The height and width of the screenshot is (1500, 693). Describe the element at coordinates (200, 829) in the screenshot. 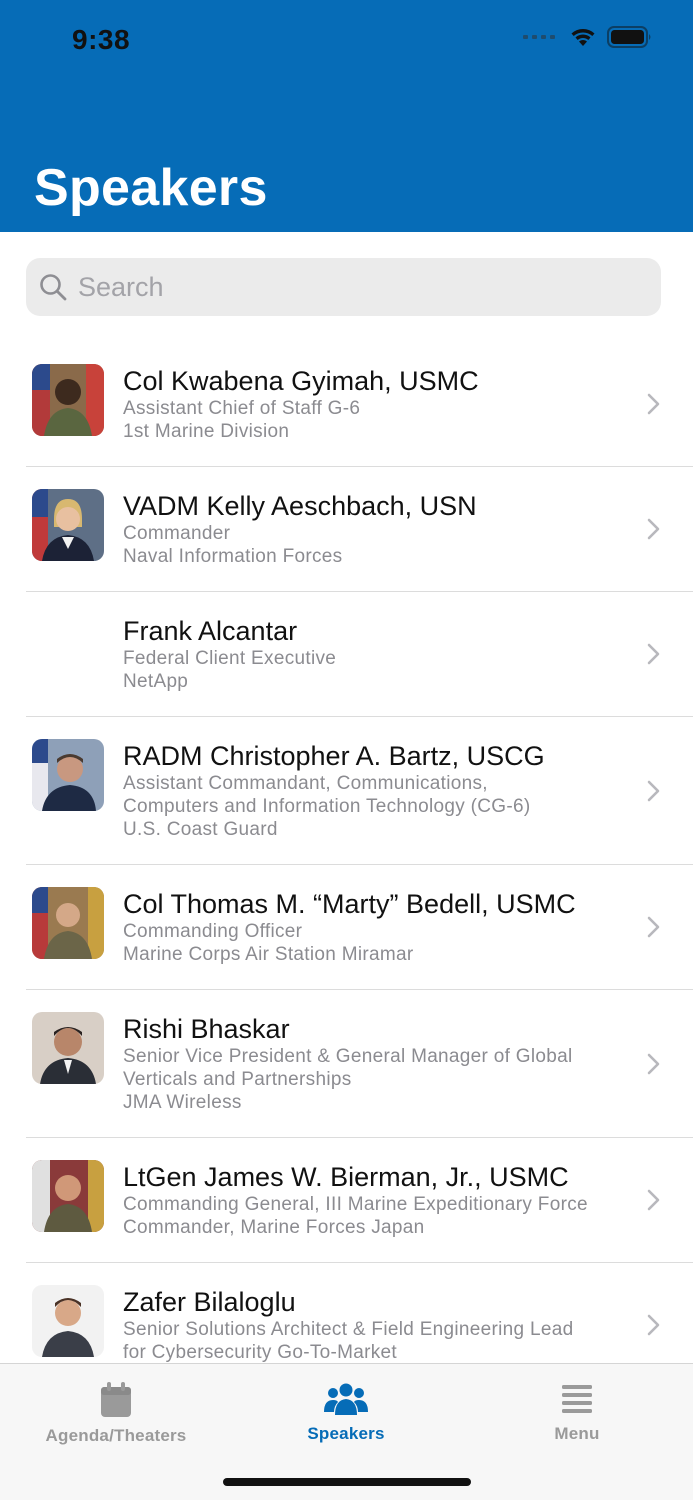

I see `speaker-org: U.S. Coast Guard` at that location.